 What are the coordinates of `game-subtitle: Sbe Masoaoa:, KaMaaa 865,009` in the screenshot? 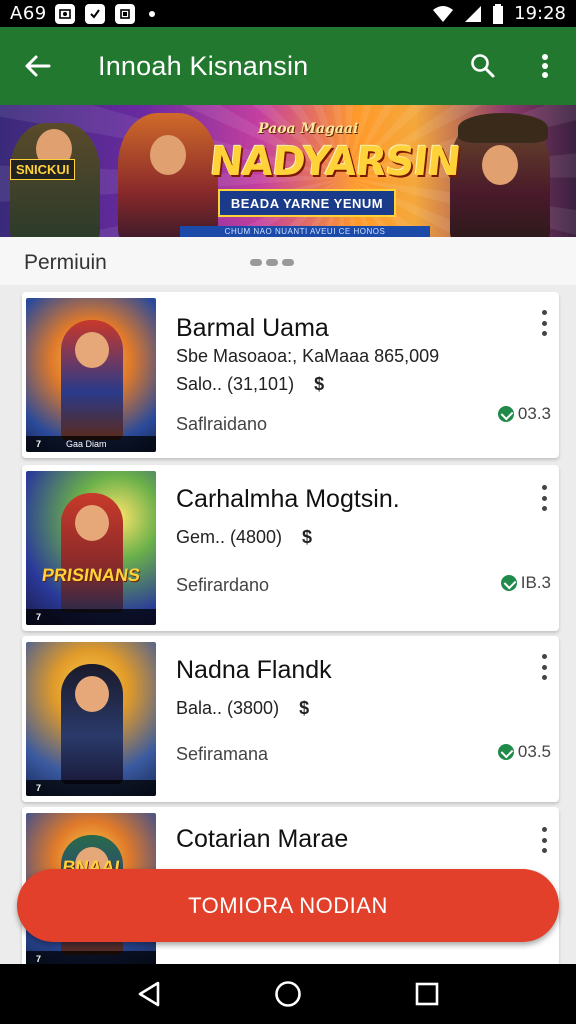 It's located at (308, 356).